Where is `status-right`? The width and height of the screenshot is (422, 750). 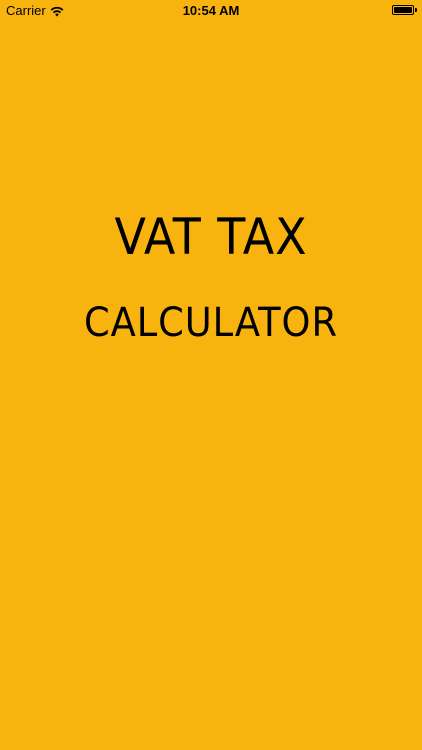 status-right is located at coordinates (404, 10).